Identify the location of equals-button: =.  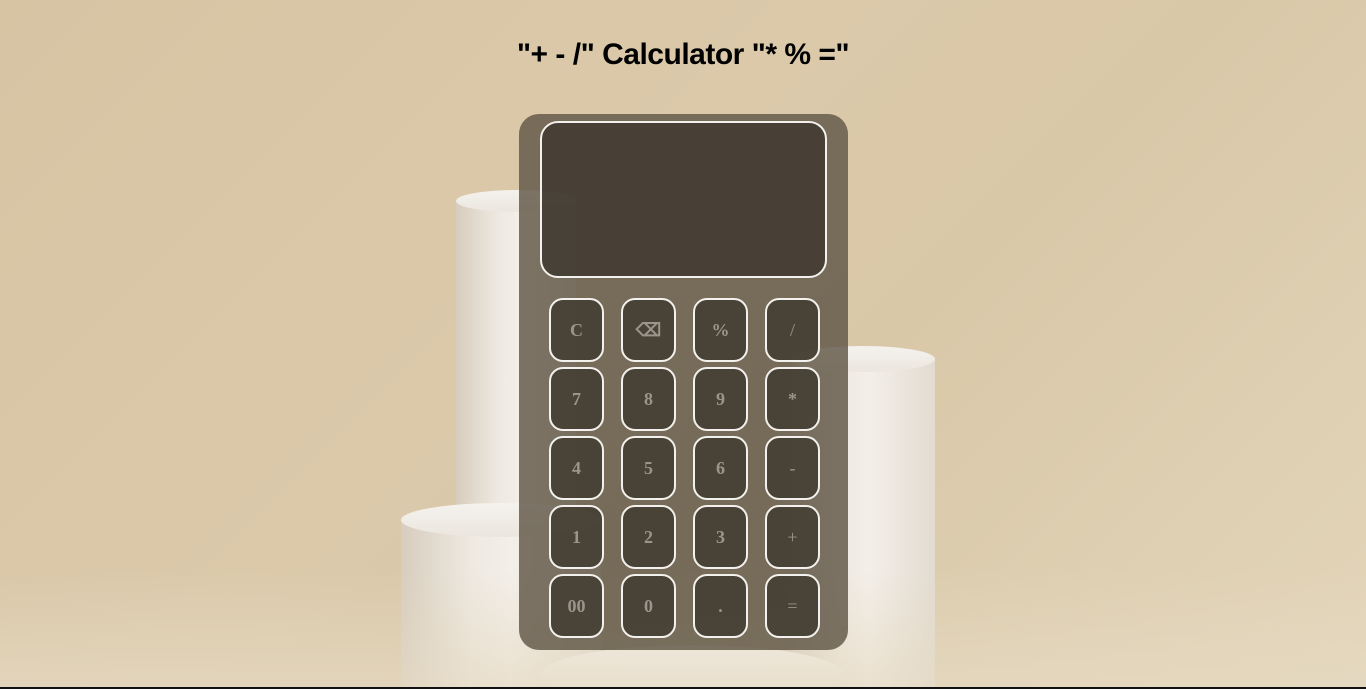
(792, 606).